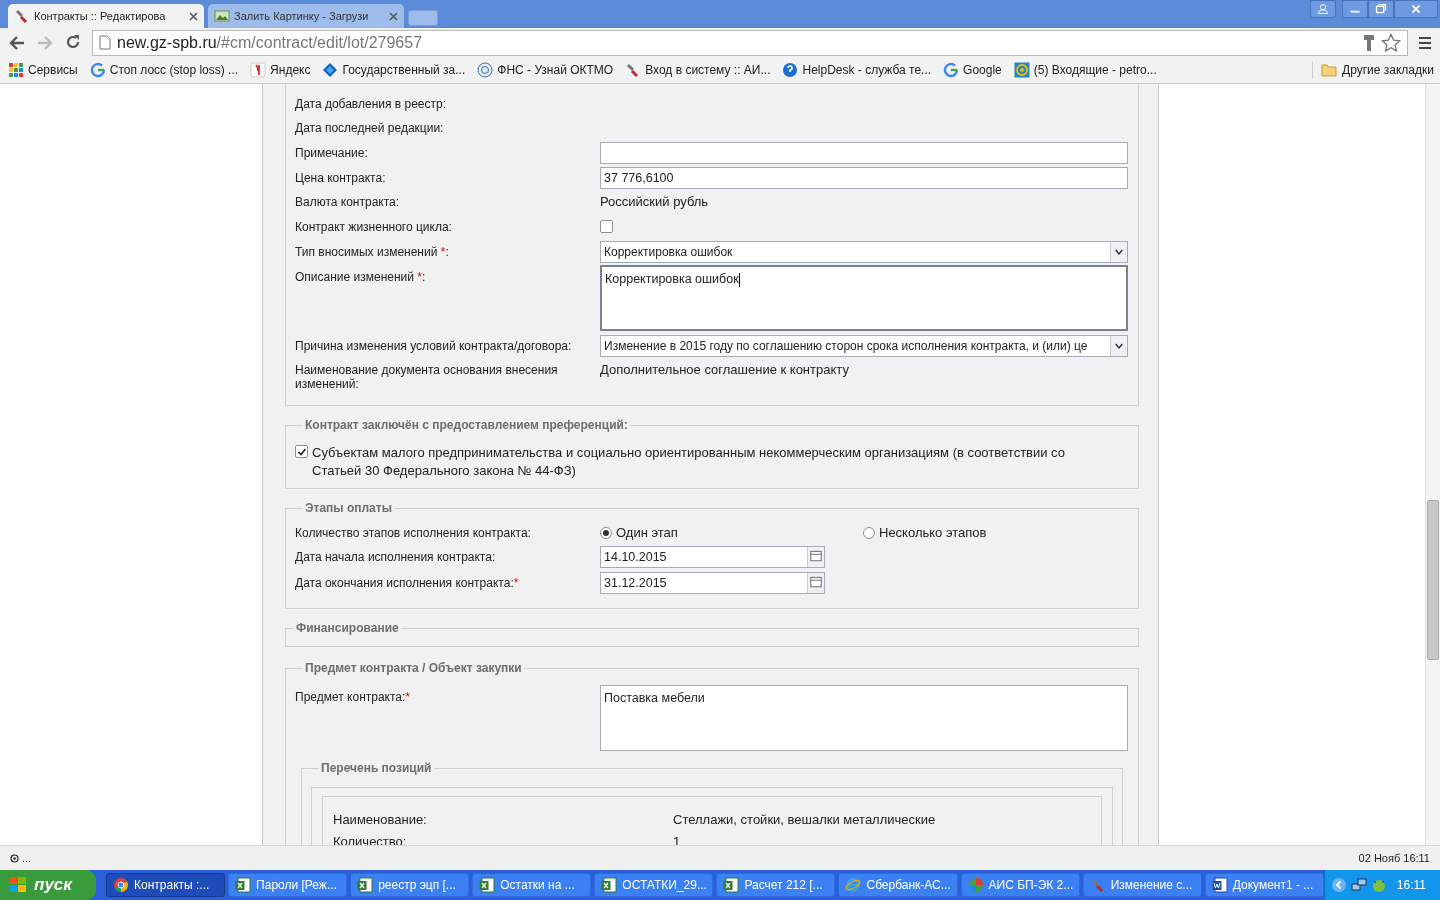  What do you see at coordinates (380, 820) in the screenshot?
I see `field-label: Наименование:` at bounding box center [380, 820].